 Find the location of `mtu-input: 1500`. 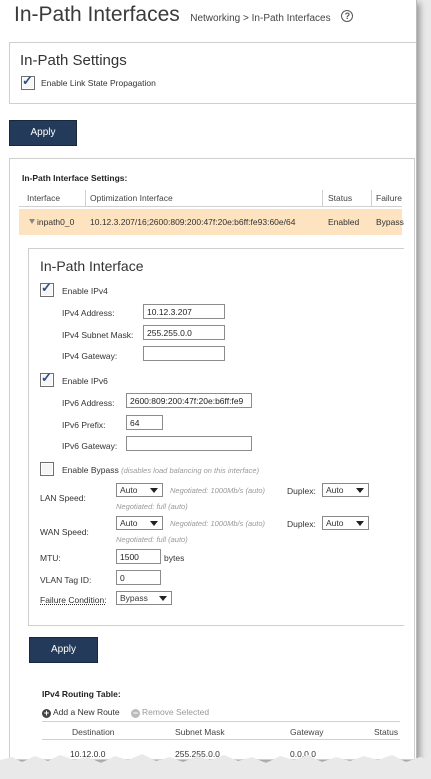

mtu-input: 1500 is located at coordinates (138, 556).